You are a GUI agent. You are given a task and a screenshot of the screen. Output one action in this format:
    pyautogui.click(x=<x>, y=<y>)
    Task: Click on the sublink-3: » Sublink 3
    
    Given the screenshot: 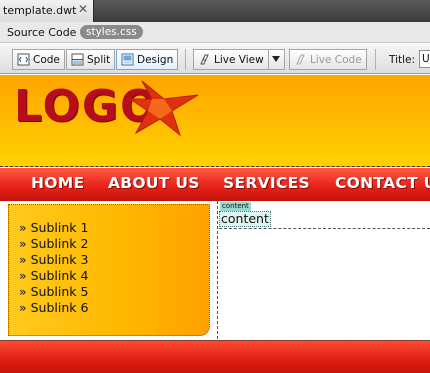 What is the action you would take?
    pyautogui.click(x=53, y=259)
    